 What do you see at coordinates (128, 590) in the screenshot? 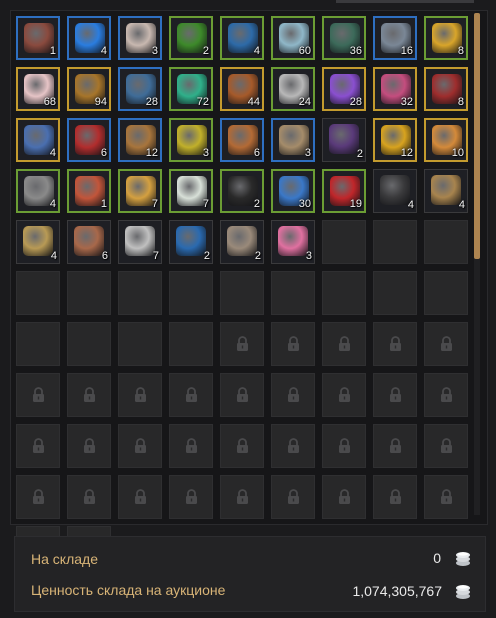
I see `market-value-label: Ценность склада на аукционе` at bounding box center [128, 590].